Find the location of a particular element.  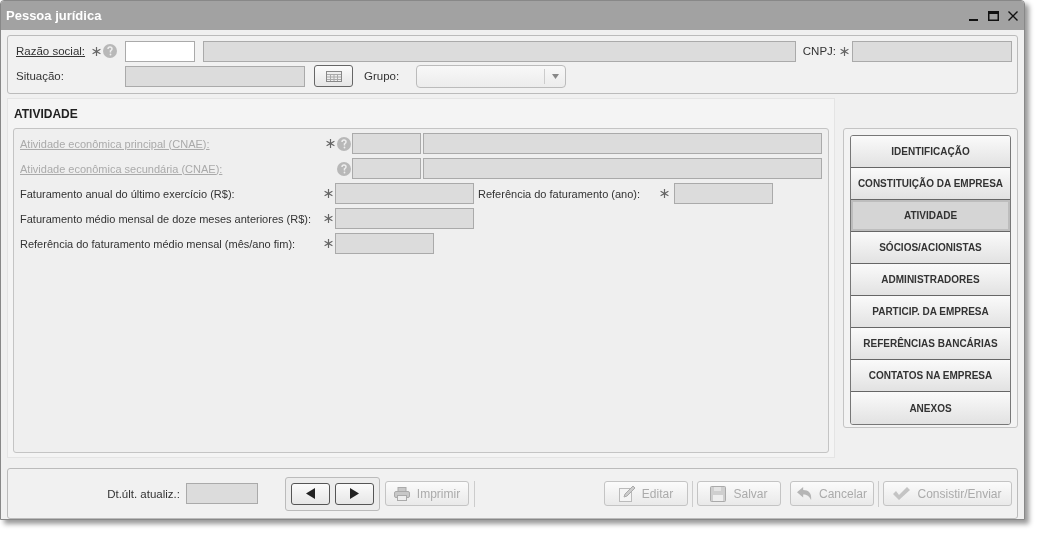

undo-arrow-icon is located at coordinates (804, 493).